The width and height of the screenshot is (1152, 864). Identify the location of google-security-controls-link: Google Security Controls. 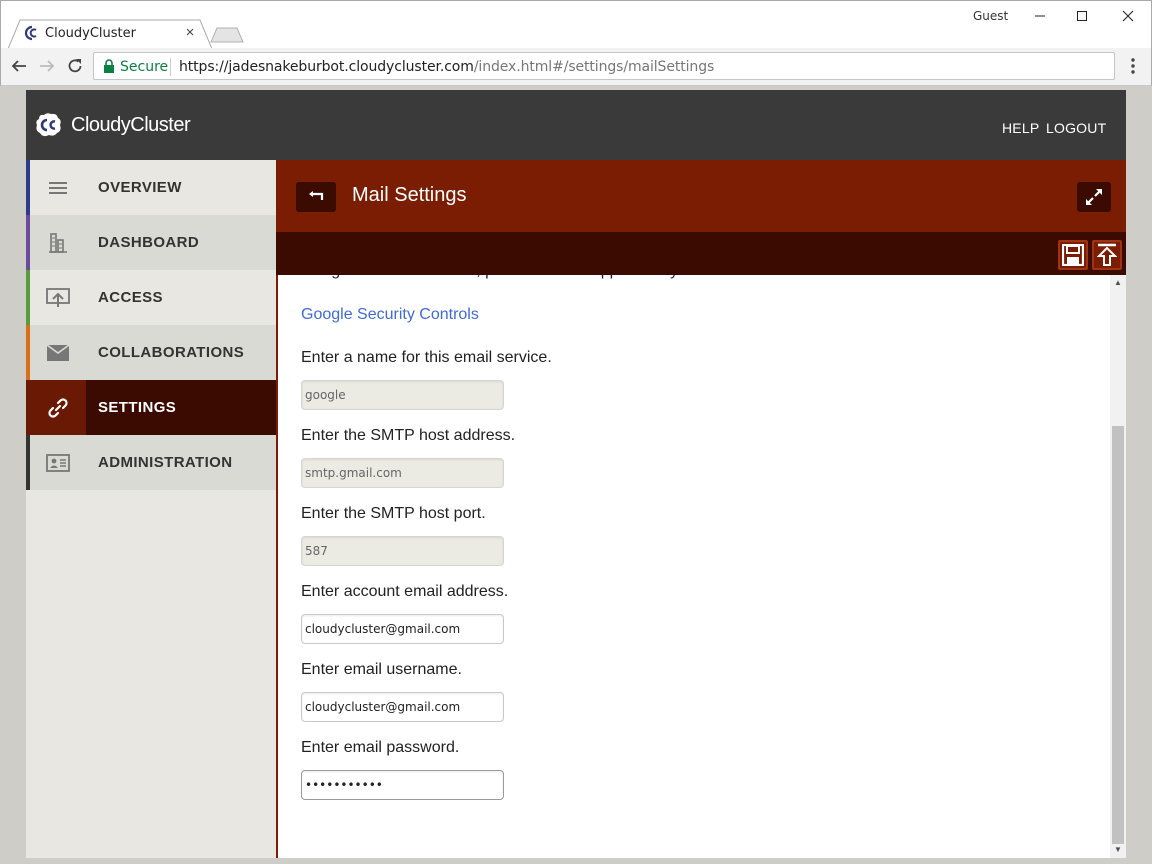
(390, 315).